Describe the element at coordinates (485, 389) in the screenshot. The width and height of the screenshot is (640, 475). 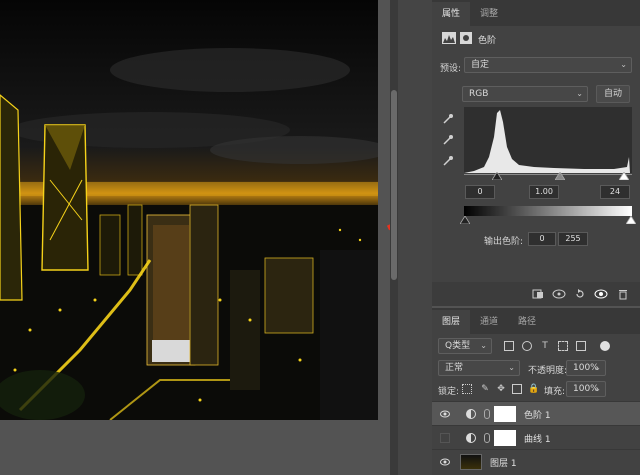
I see `lock-pixels-icon: ✎` at that location.